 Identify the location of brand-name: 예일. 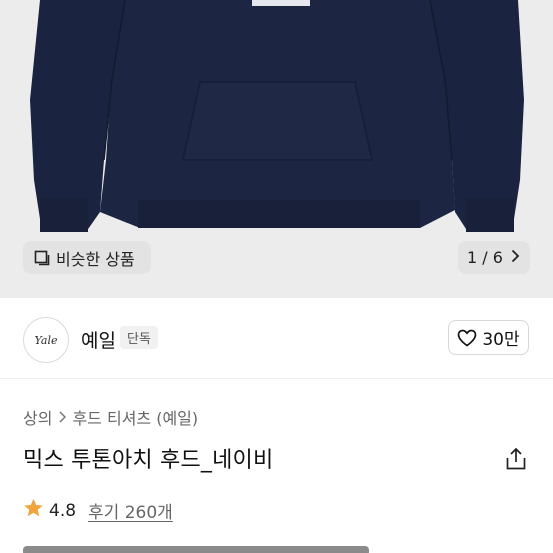
(98, 339).